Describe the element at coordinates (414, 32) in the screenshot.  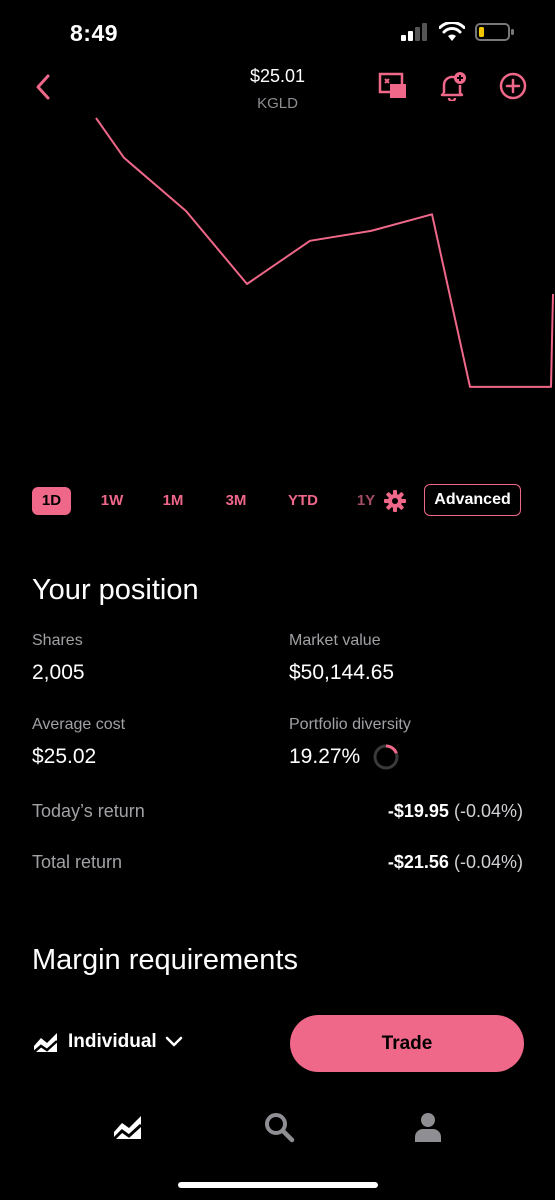
I see `signal-icon` at that location.